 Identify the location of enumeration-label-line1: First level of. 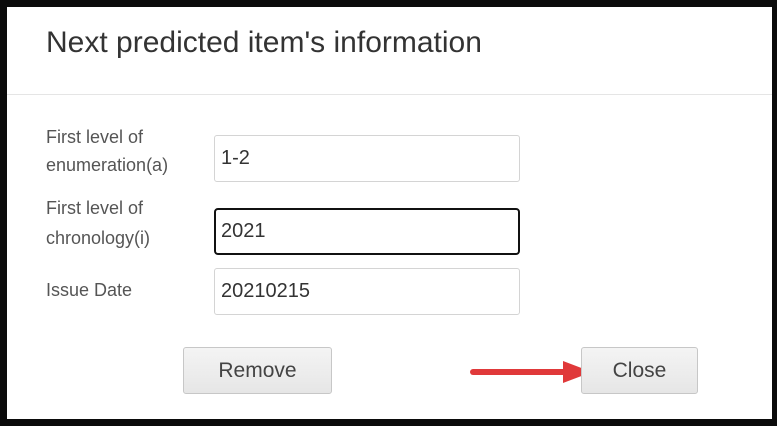
(95, 137).